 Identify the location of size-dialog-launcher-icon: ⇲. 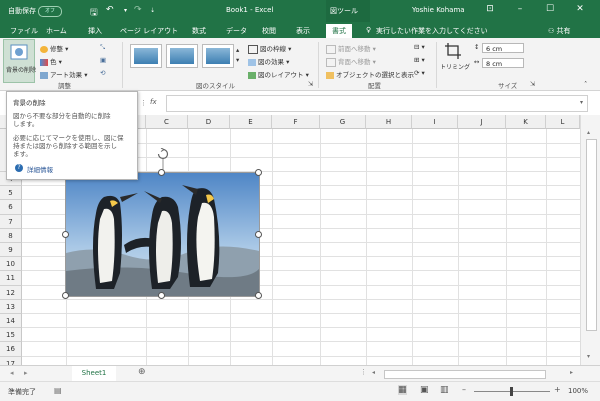
(532, 84).